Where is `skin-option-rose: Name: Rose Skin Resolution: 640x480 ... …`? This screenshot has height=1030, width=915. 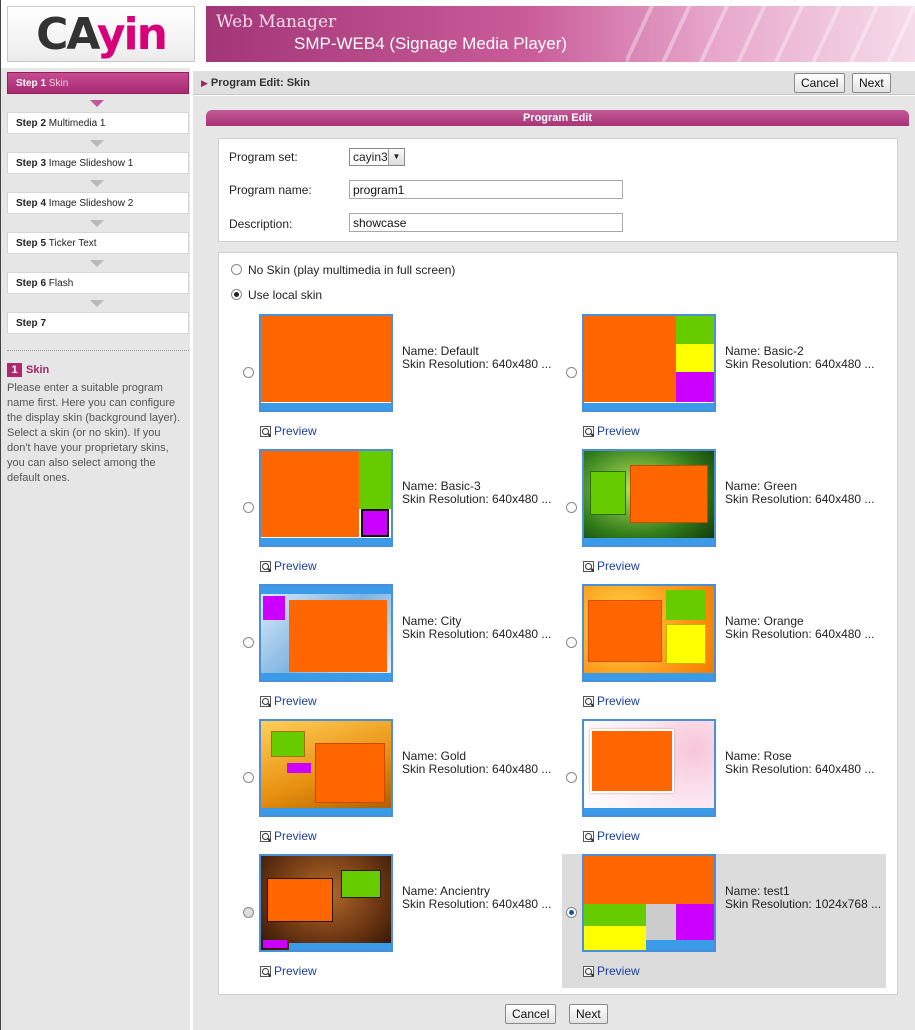 skin-option-rose: Name: Rose Skin Resolution: 640x480 ... … is located at coordinates (727, 786).